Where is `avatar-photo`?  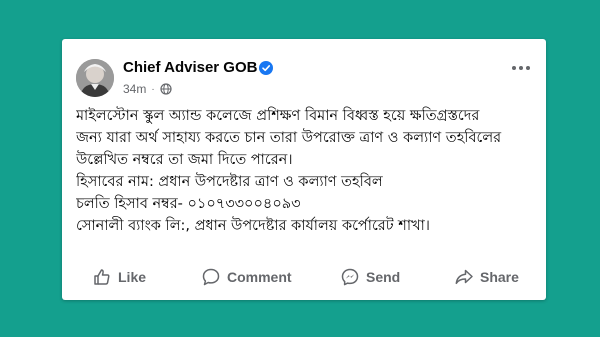 avatar-photo is located at coordinates (95, 78).